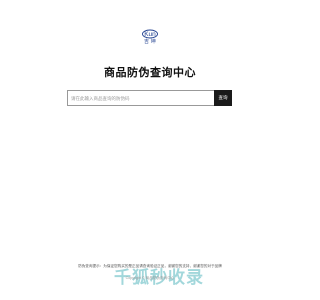 Image resolution: width=320 pixels, height=300 pixels. Describe the element at coordinates (150, 73) in the screenshot. I see `page-title: 商品防伪查询中心` at that location.